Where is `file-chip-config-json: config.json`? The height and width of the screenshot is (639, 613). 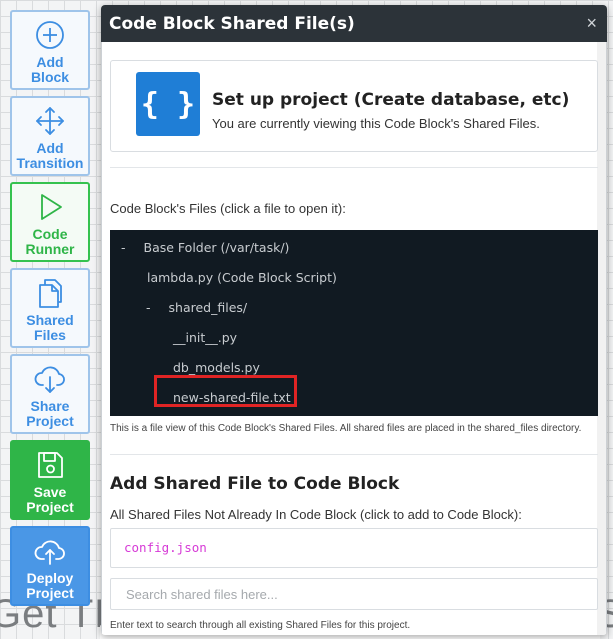 file-chip-config-json: config.json is located at coordinates (165, 547).